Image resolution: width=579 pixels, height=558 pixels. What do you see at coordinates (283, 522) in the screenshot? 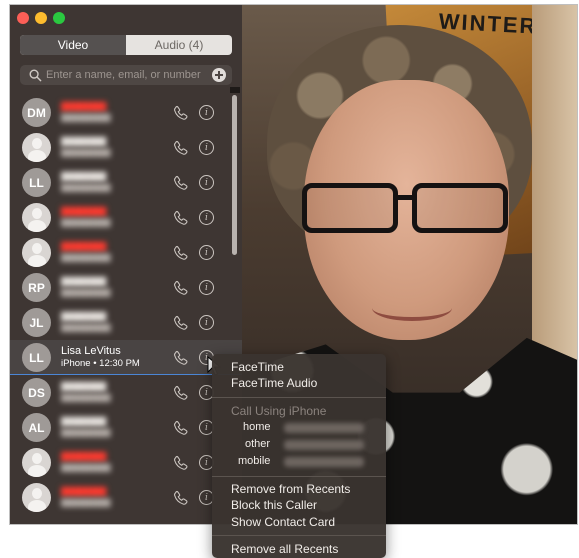
I see `menu-item-show-contact-card: Show Contact Card` at bounding box center [283, 522].